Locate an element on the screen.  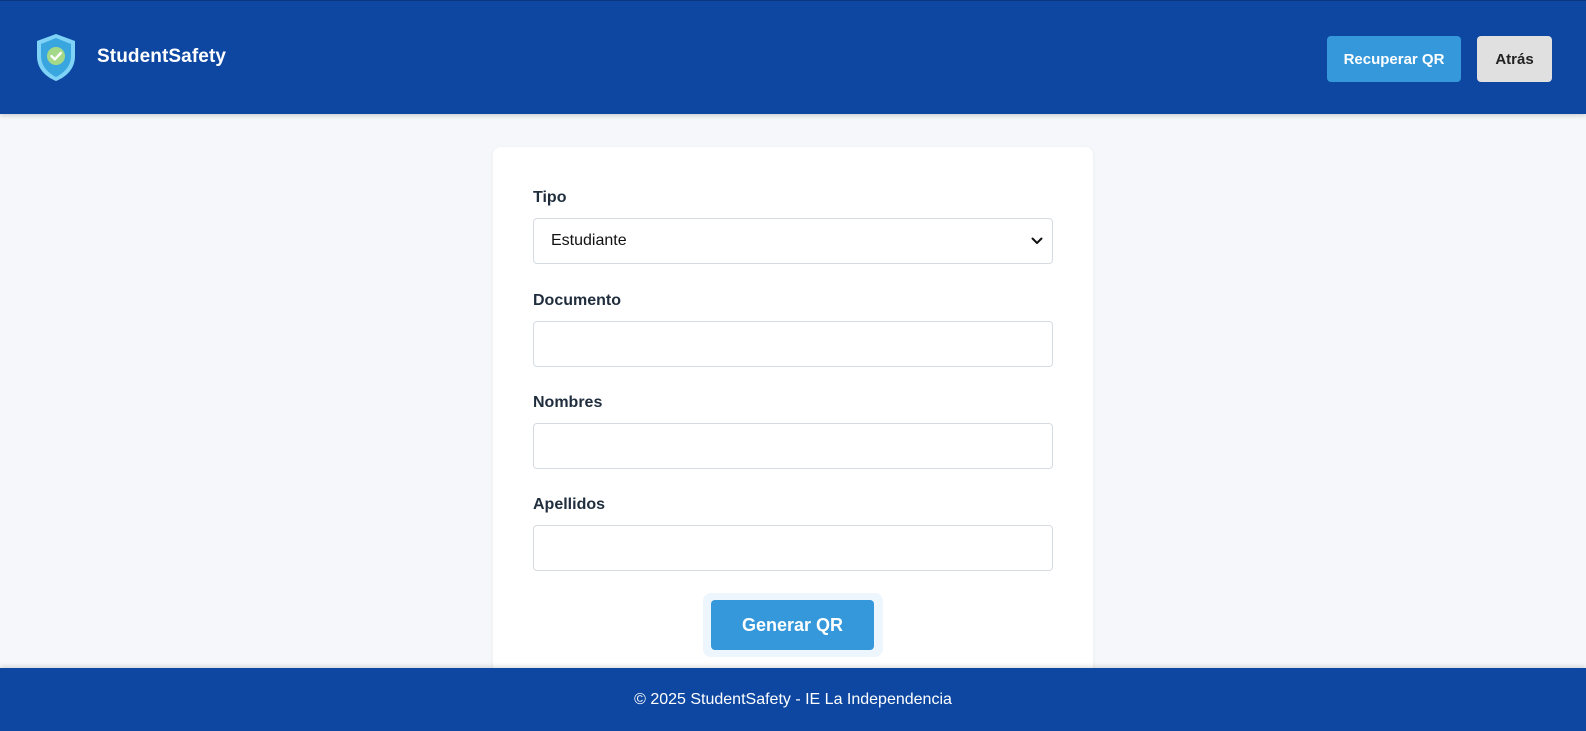
generate-button-focus-ring: Generar QR is located at coordinates (793, 625).